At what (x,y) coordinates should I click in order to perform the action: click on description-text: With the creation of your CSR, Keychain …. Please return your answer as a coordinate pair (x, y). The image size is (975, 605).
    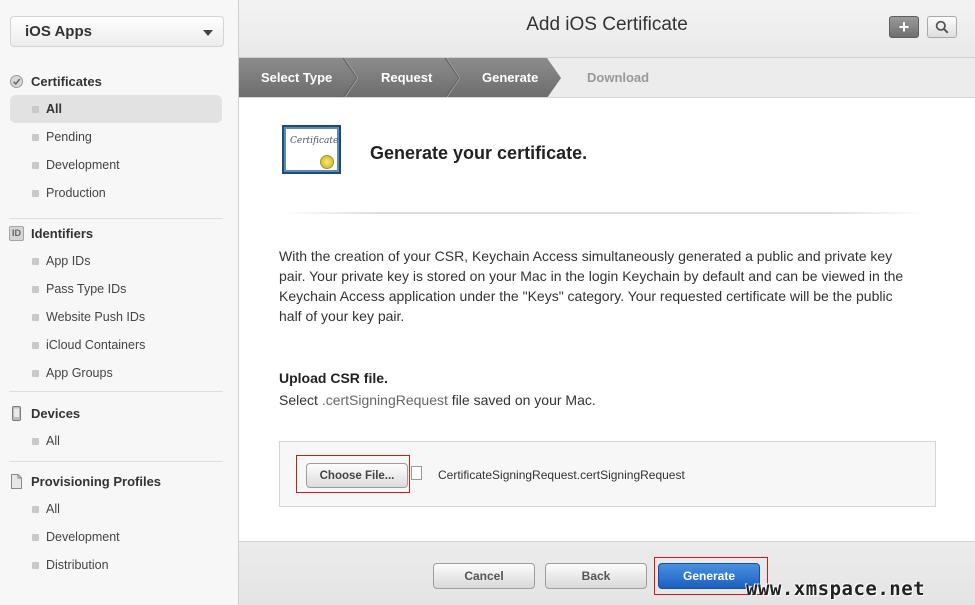
    Looking at the image, I should click on (591, 286).